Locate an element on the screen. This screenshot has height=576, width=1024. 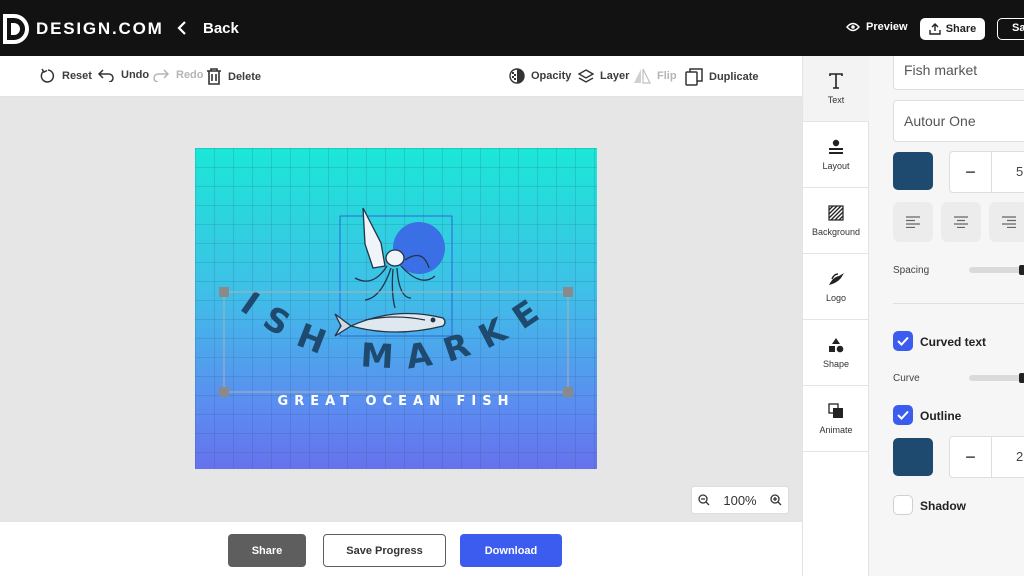
layer-button: Layer is located at coordinates (603, 76).